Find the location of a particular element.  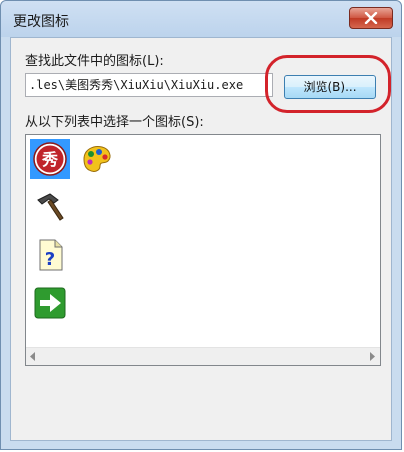

svg-text: 秀 is located at coordinates (49, 159).